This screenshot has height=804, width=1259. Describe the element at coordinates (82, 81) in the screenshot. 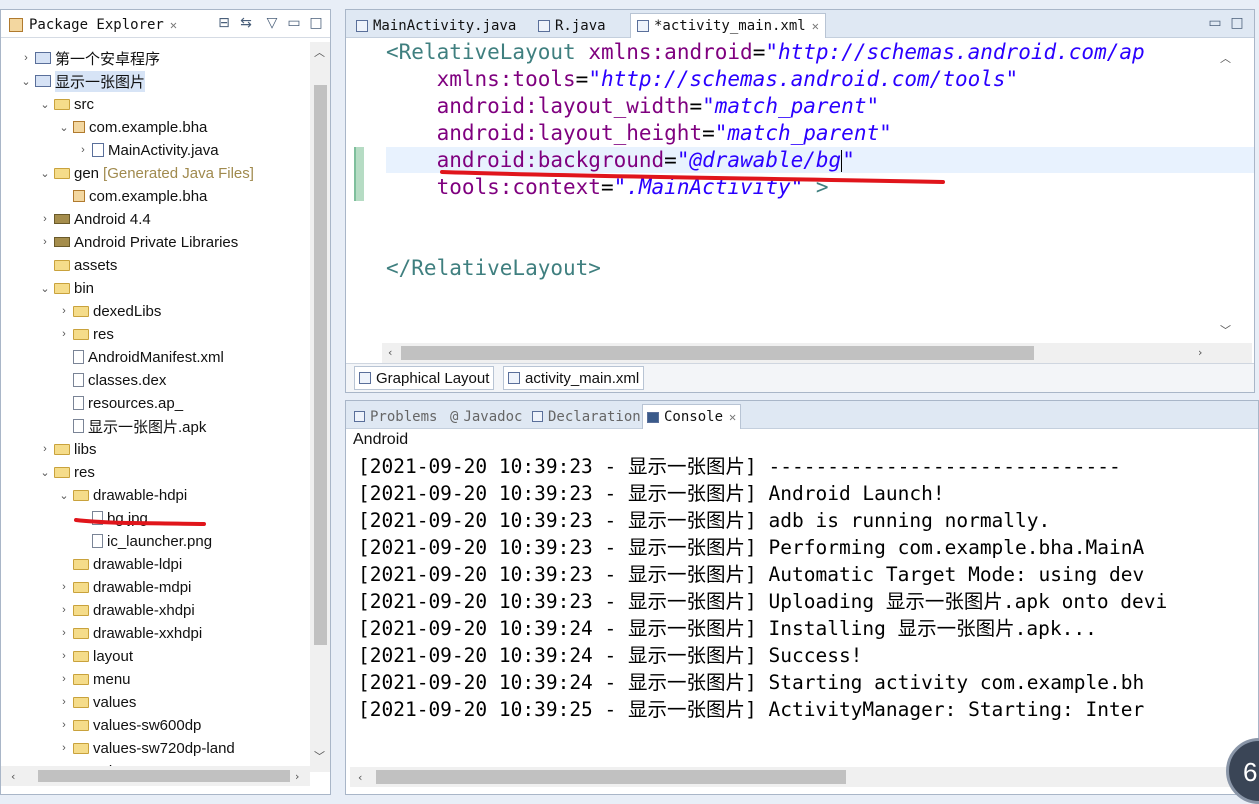

I see `tree-item: ⌄ 显示一张图片` at that location.